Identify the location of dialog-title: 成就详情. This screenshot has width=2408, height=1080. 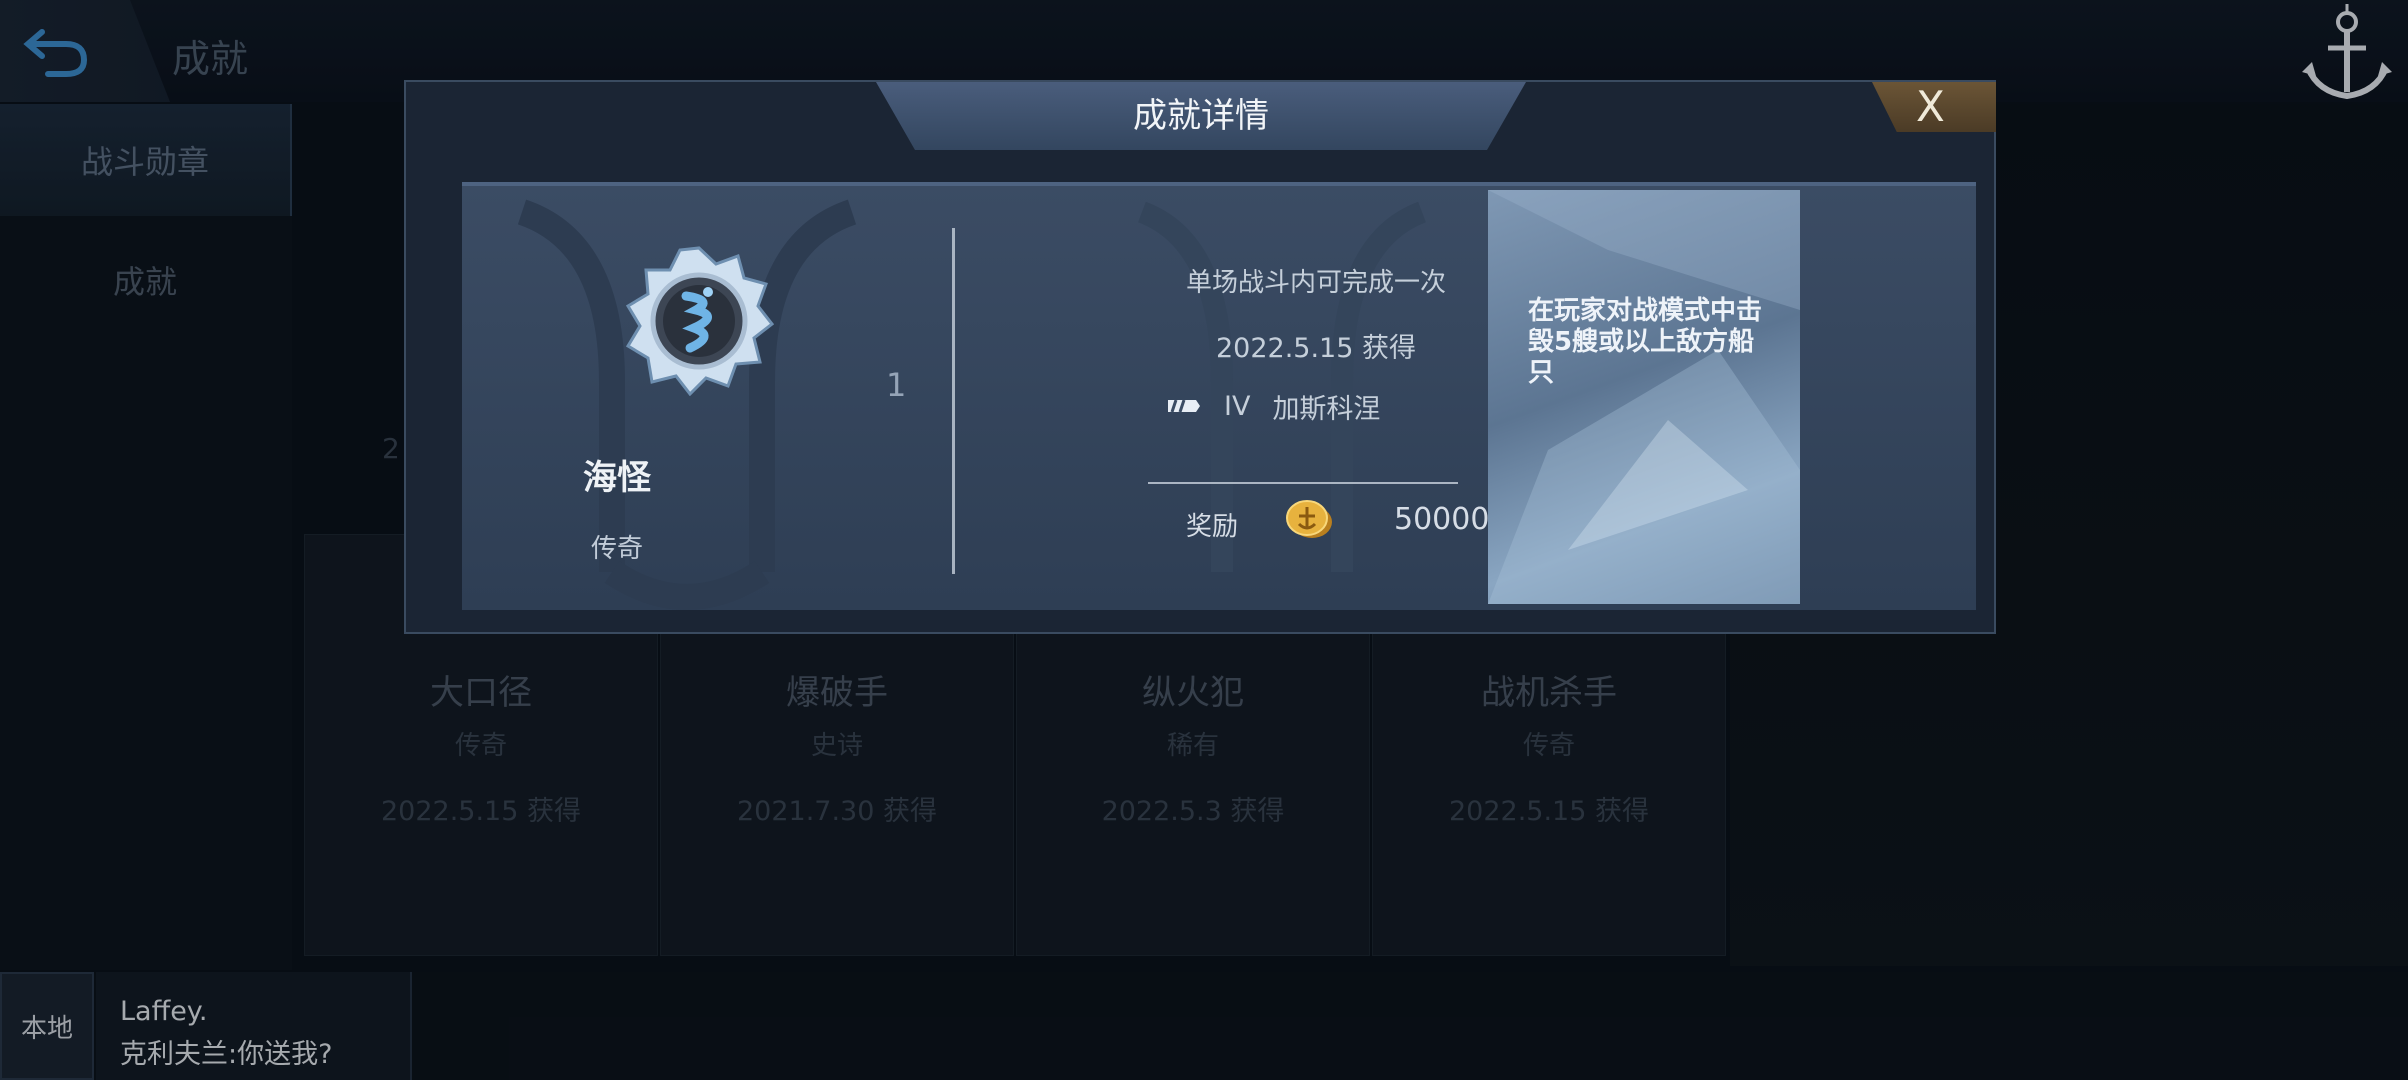
(1201, 116).